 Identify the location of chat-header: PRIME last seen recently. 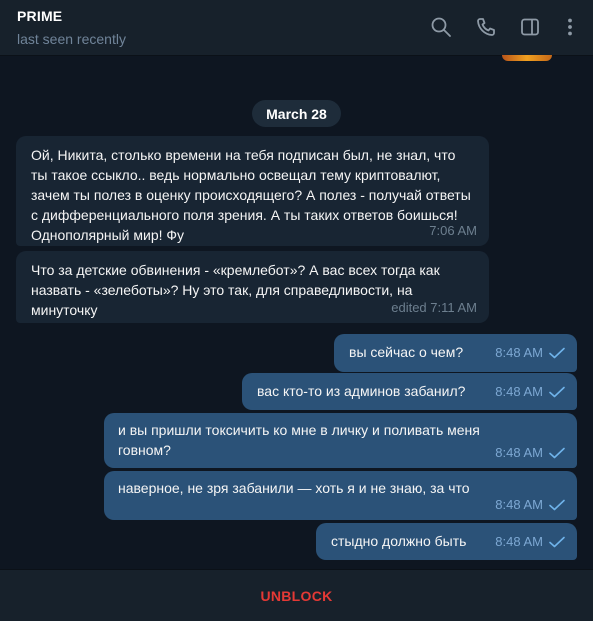
(296, 28).